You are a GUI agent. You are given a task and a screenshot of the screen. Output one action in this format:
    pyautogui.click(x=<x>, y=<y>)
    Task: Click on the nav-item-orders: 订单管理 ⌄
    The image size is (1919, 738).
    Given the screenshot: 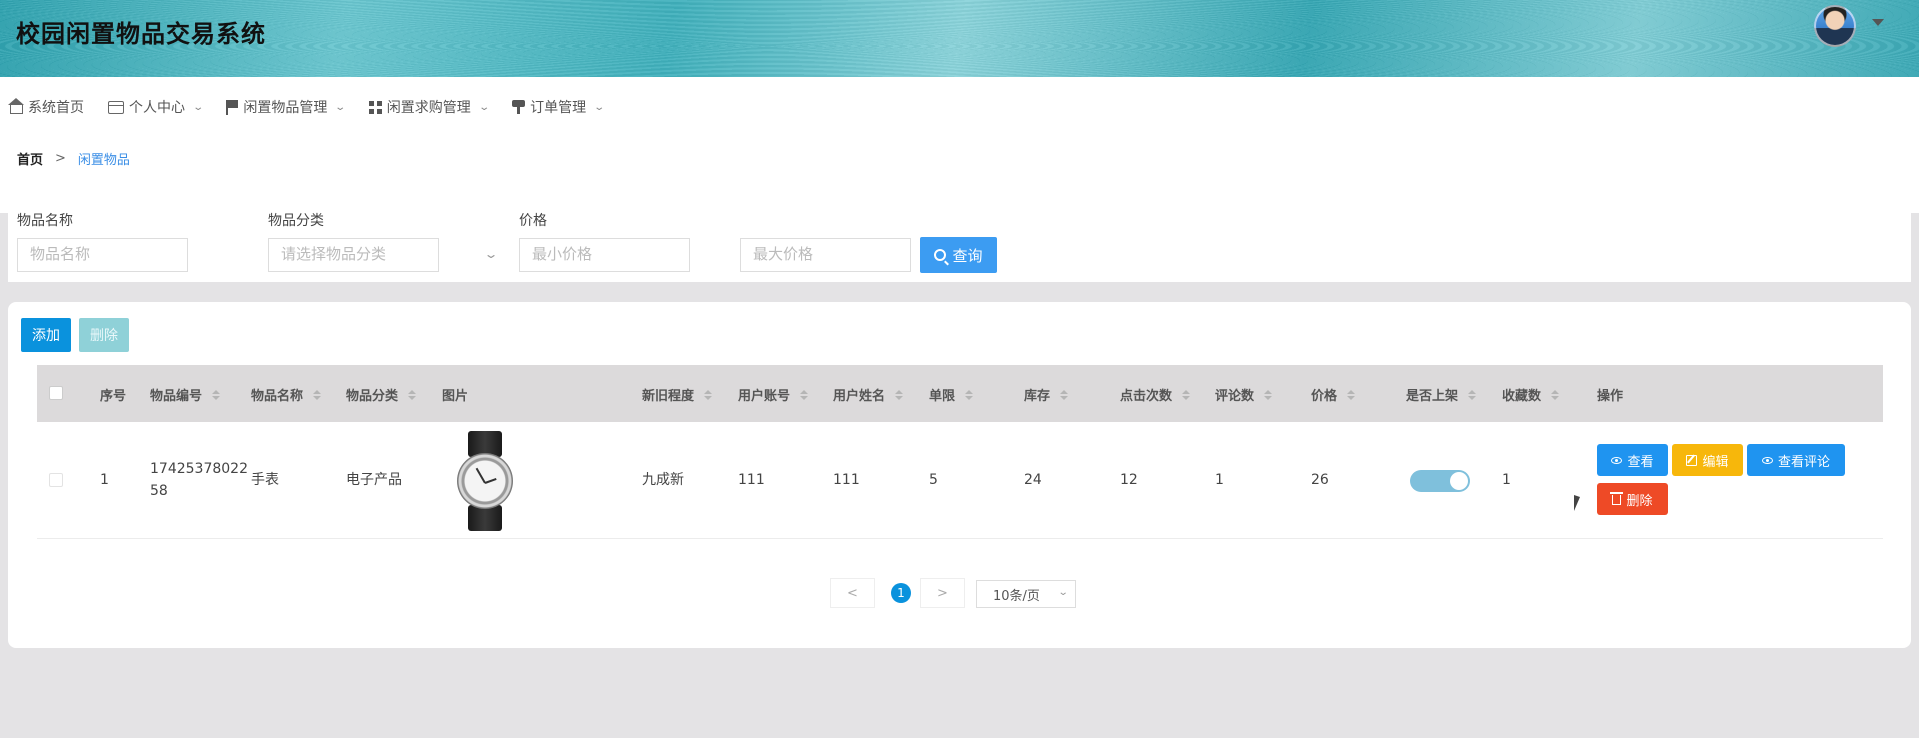 What is the action you would take?
    pyautogui.click(x=559, y=107)
    